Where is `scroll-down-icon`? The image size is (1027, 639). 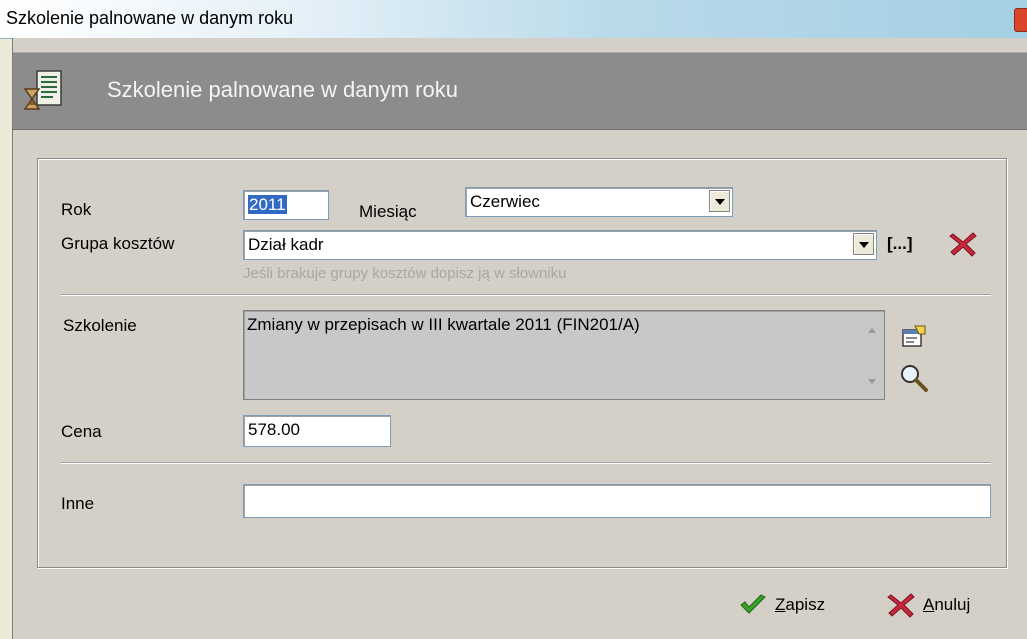 scroll-down-icon is located at coordinates (872, 381).